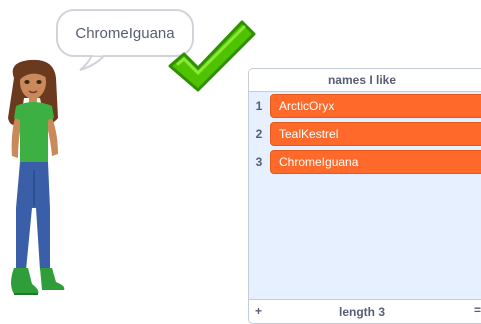 Image resolution: width=481 pixels, height=324 pixels. Describe the element at coordinates (259, 162) in the screenshot. I see `list-item-index: 3` at that location.